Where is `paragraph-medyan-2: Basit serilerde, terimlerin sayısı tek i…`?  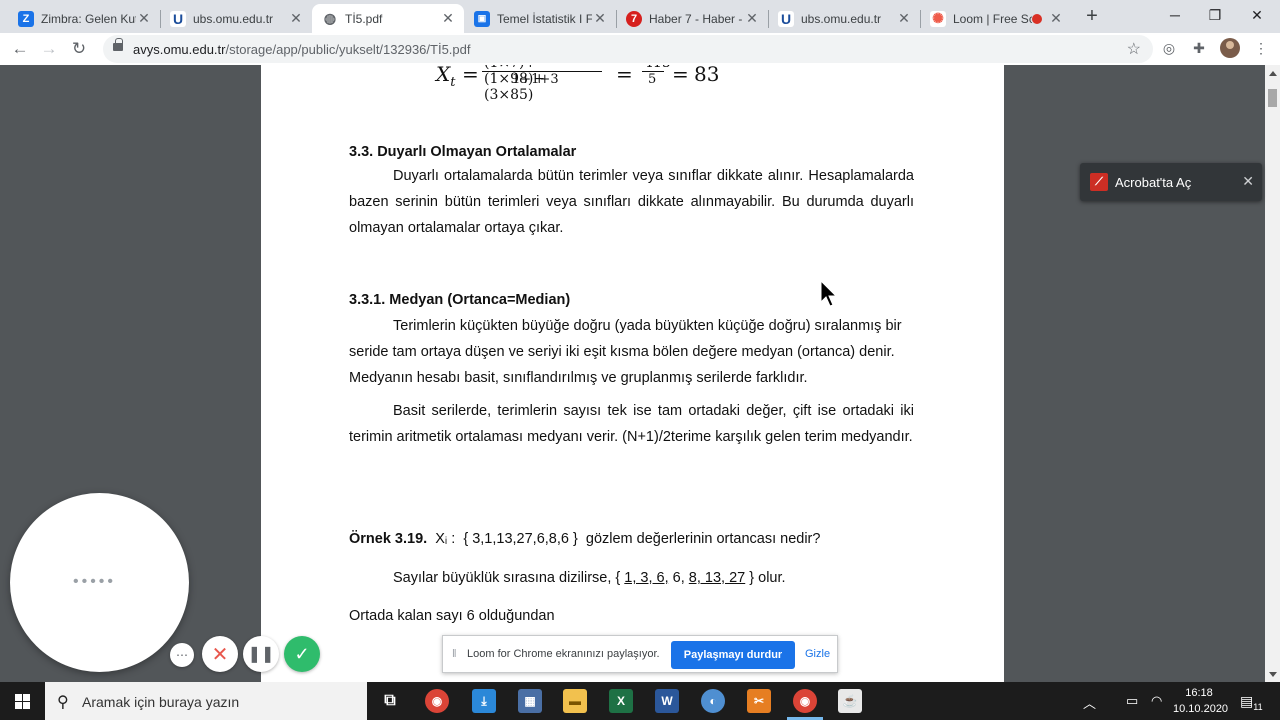 paragraph-medyan-2: Basit serilerde, terimlerin sayısı tek i… is located at coordinates (631, 424).